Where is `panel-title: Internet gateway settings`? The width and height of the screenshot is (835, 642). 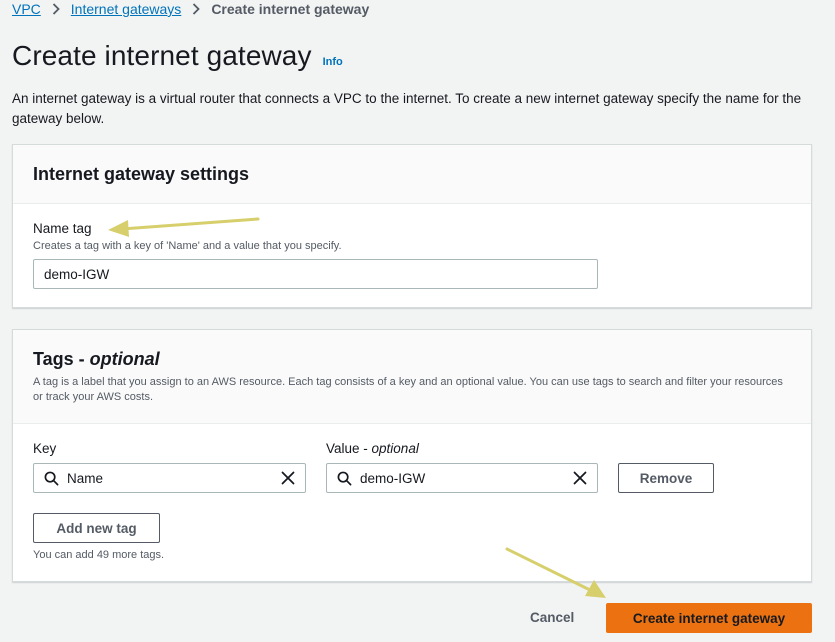 panel-title: Internet gateway settings is located at coordinates (141, 174).